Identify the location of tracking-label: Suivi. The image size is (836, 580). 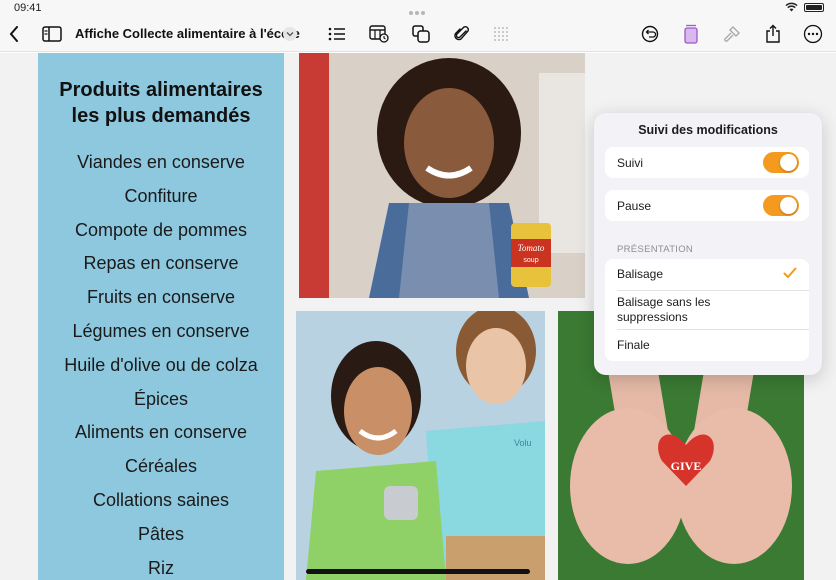
(630, 163).